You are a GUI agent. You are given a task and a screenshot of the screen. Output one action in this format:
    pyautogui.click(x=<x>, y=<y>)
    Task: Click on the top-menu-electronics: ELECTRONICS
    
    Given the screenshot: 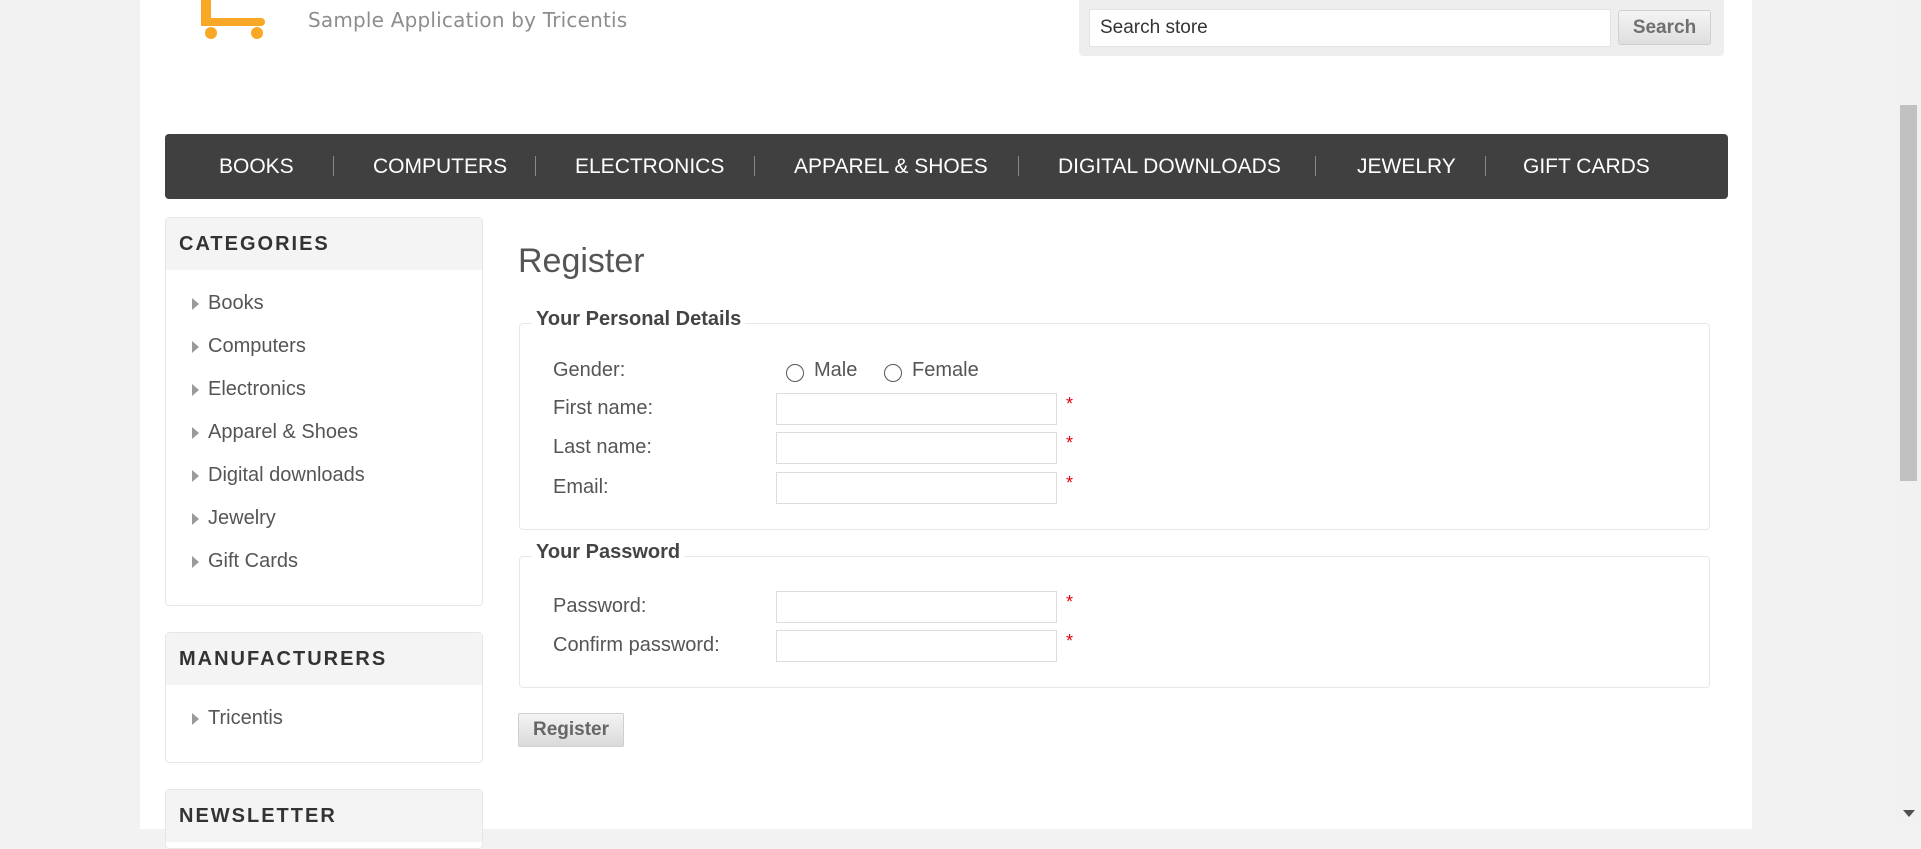 What is the action you would take?
    pyautogui.click(x=649, y=167)
    